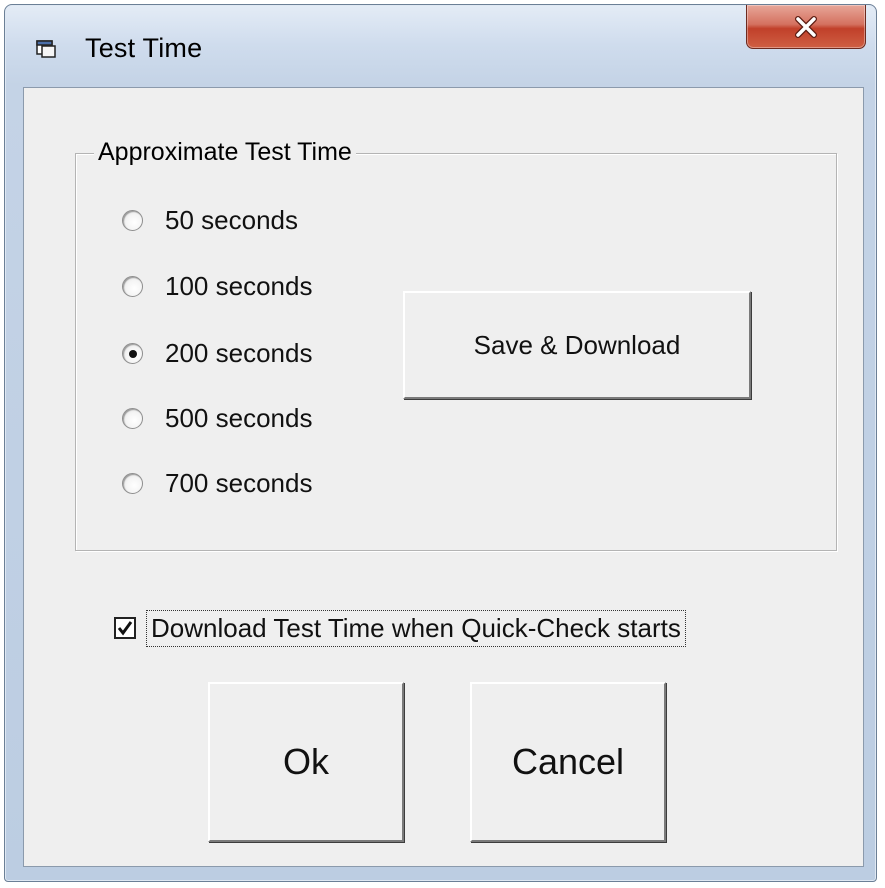  I want to click on radio-200-seconds: 200 seconds, so click(217, 353).